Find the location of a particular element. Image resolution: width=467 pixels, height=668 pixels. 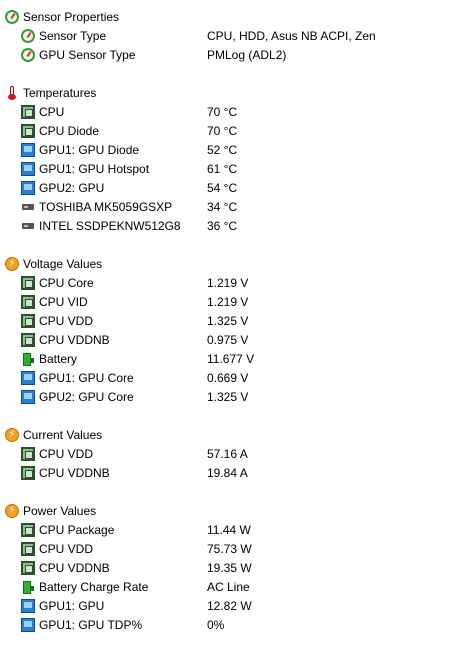

list-item: Battery Charge Rate AC Line is located at coordinates (233, 586).